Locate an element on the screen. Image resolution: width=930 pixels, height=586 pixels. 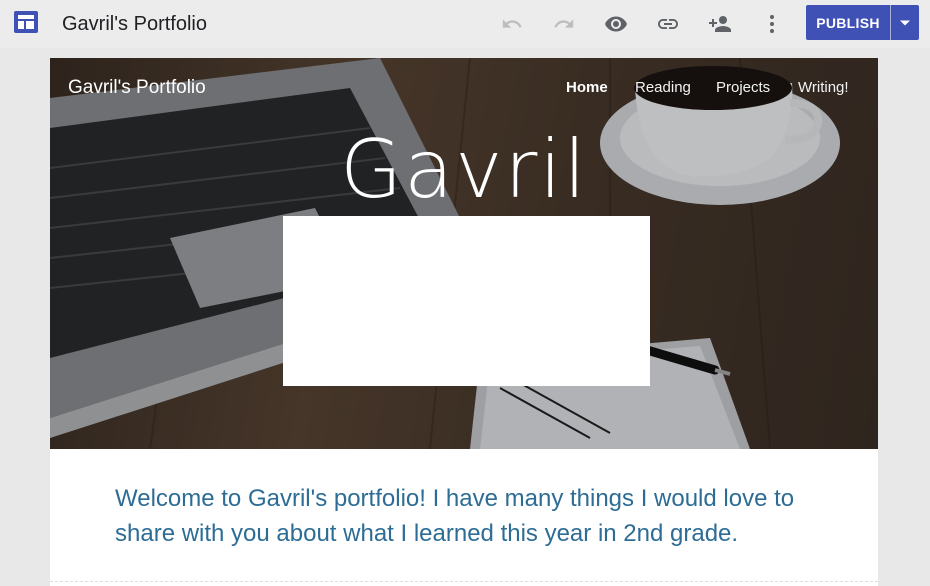
publish-button: PUBLISH is located at coordinates (848, 22).